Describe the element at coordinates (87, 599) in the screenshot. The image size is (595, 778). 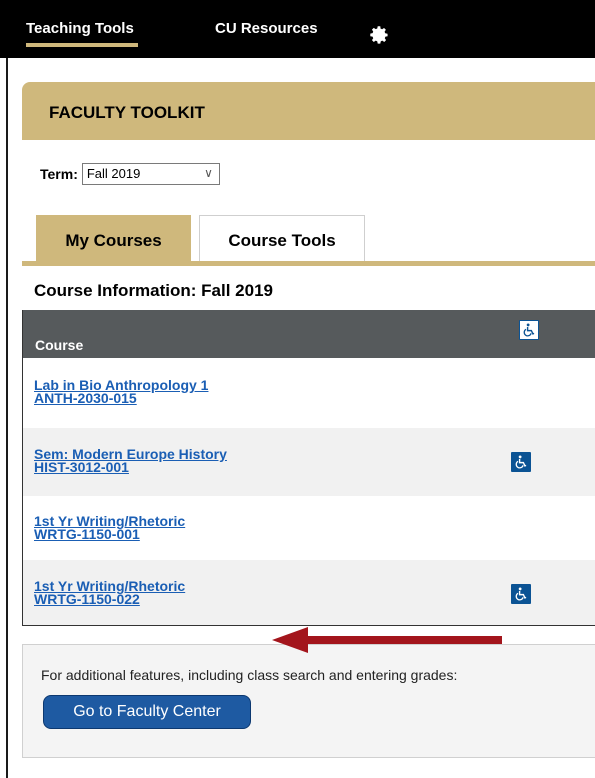
I see `course-code-link: WRTG-1150-022` at that location.